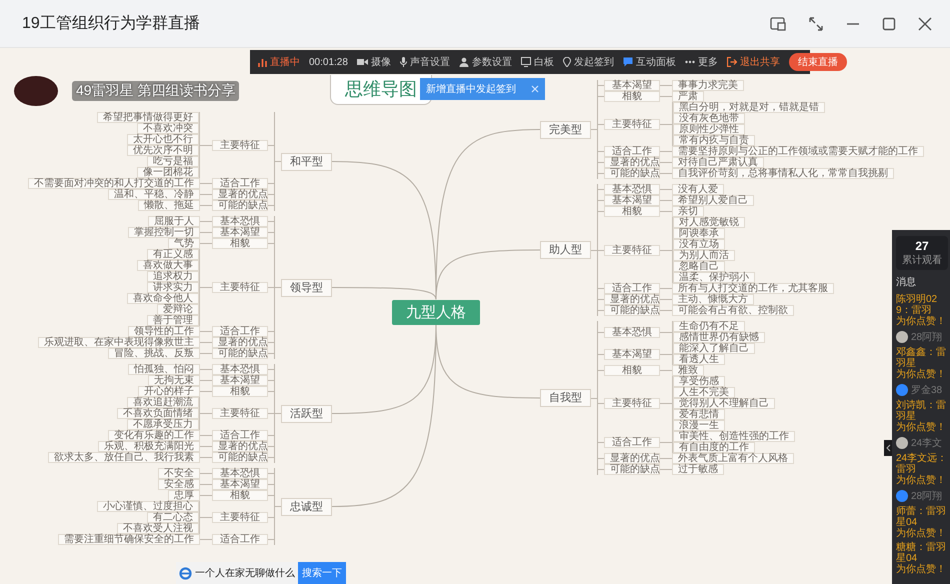 This screenshot has height=584, width=950. Describe the element at coordinates (817, 62) in the screenshot. I see `end-live-button: 结束直播` at that location.